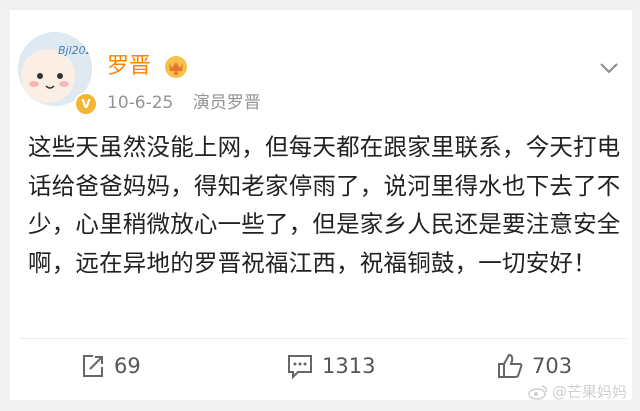  I want to click on comment-button: 1313, so click(330, 366).